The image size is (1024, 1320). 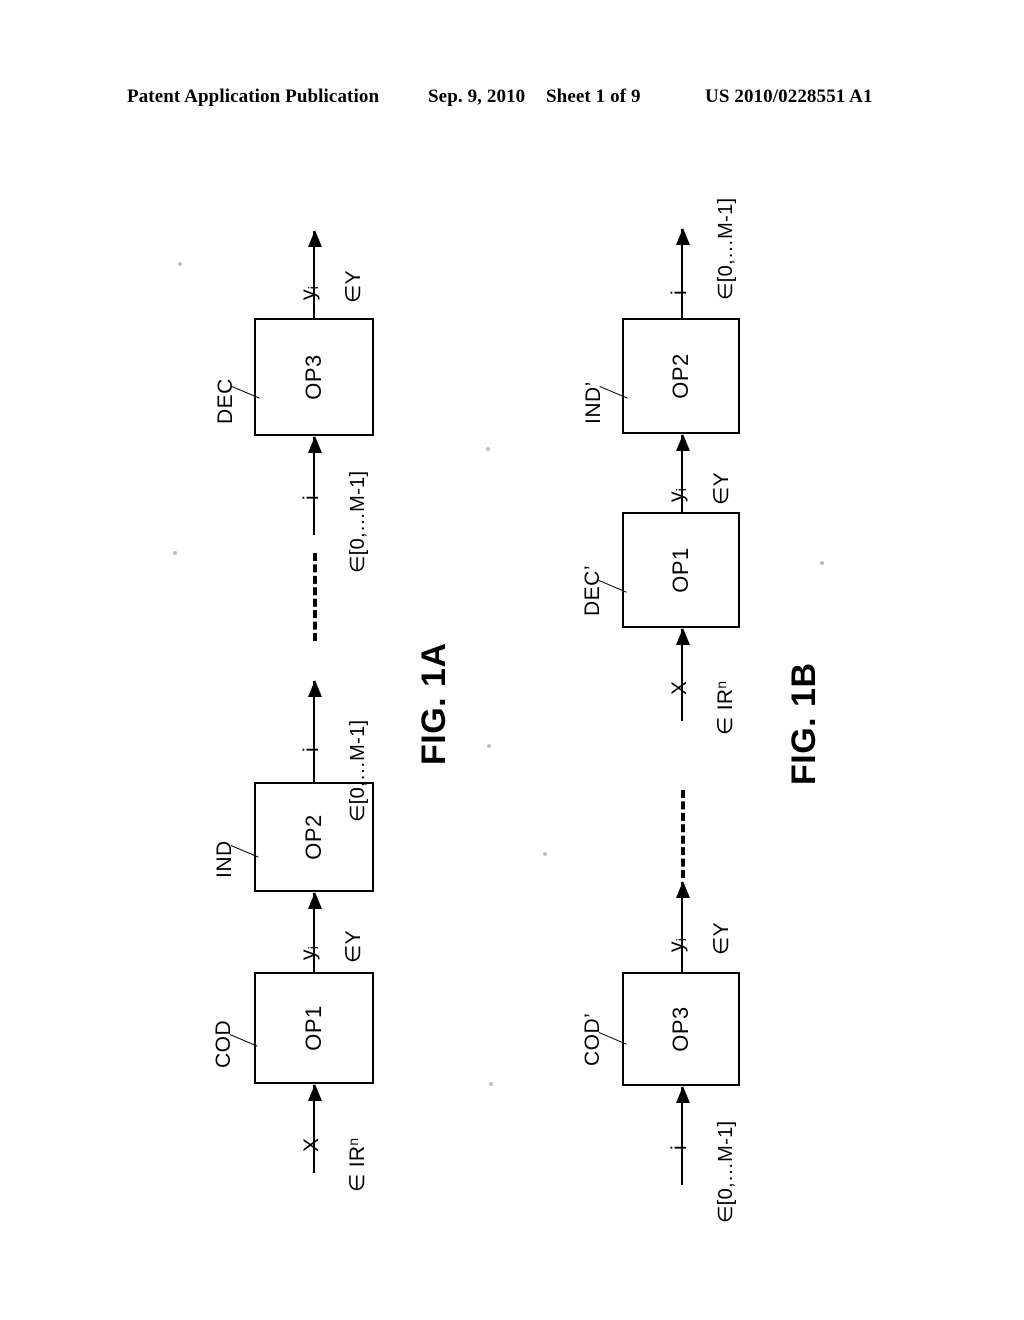 What do you see at coordinates (592, 590) in the screenshot?
I see `ref-label-dec-prime-fig1b: DEC’` at bounding box center [592, 590].